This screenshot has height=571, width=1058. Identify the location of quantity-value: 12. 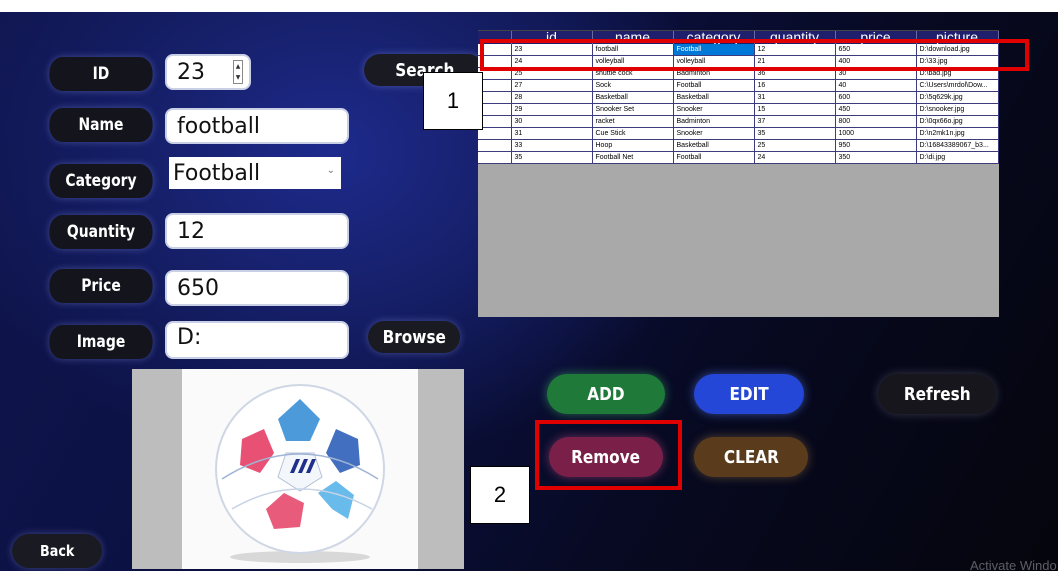
(191, 231).